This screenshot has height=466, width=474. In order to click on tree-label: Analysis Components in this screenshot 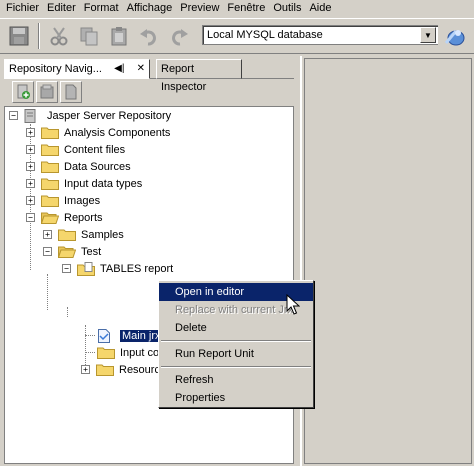, I will do `click(117, 132)`.